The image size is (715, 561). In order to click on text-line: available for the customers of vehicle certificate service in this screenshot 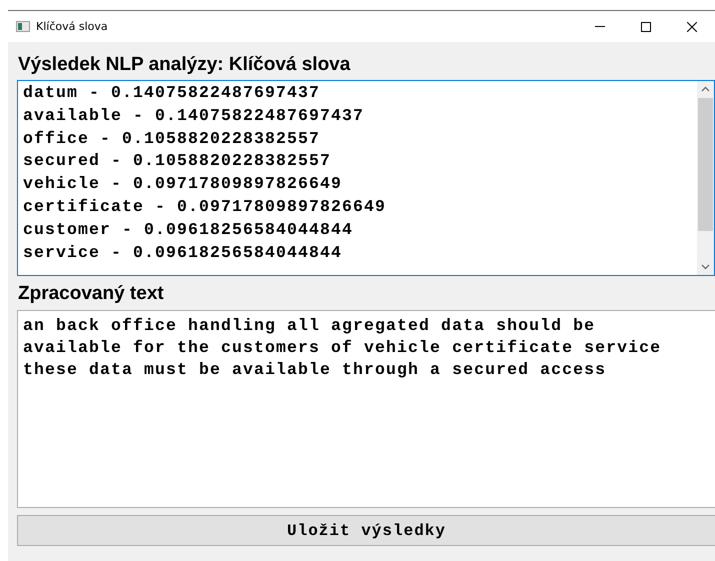, I will do `click(342, 348)`.